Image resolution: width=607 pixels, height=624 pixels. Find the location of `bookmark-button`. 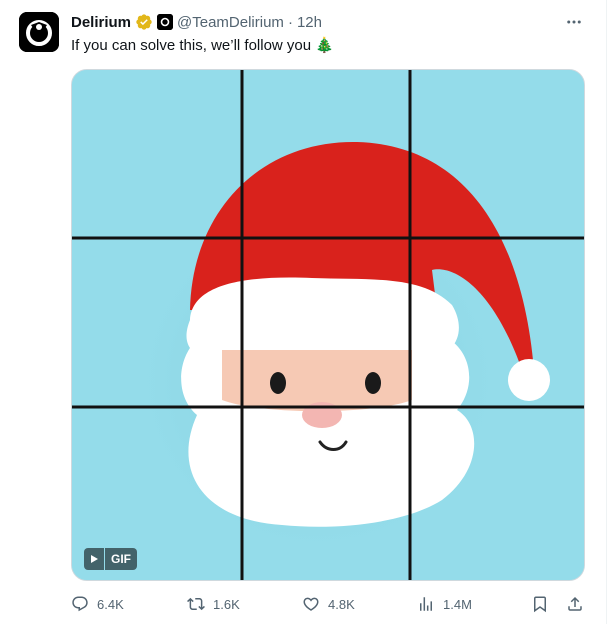

bookmark-button is located at coordinates (540, 604).